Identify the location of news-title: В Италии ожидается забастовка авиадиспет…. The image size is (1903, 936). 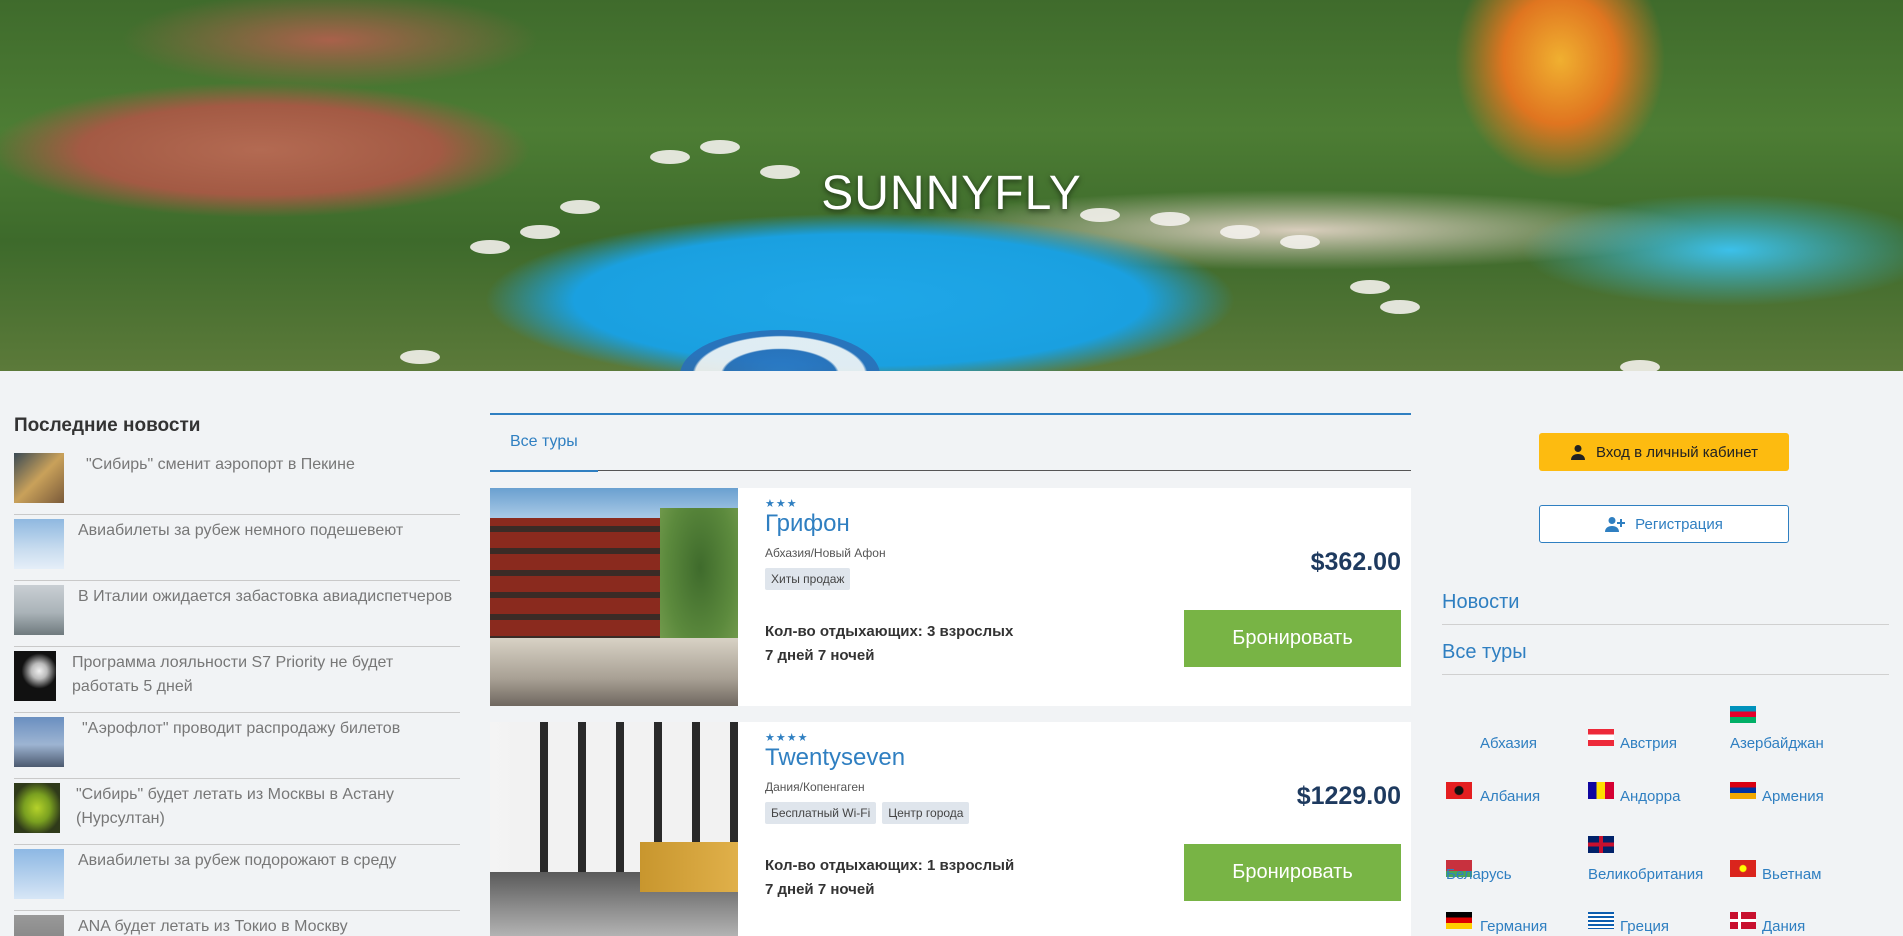
(265, 597).